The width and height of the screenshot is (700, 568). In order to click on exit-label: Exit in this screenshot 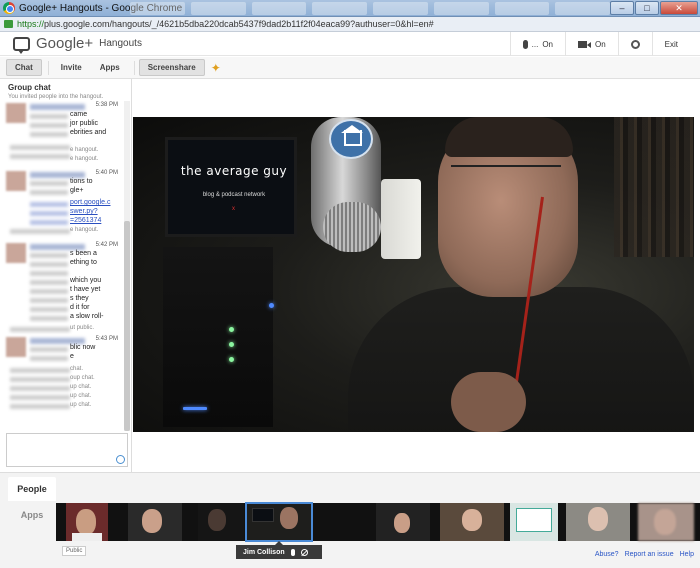, I will do `click(671, 44)`.